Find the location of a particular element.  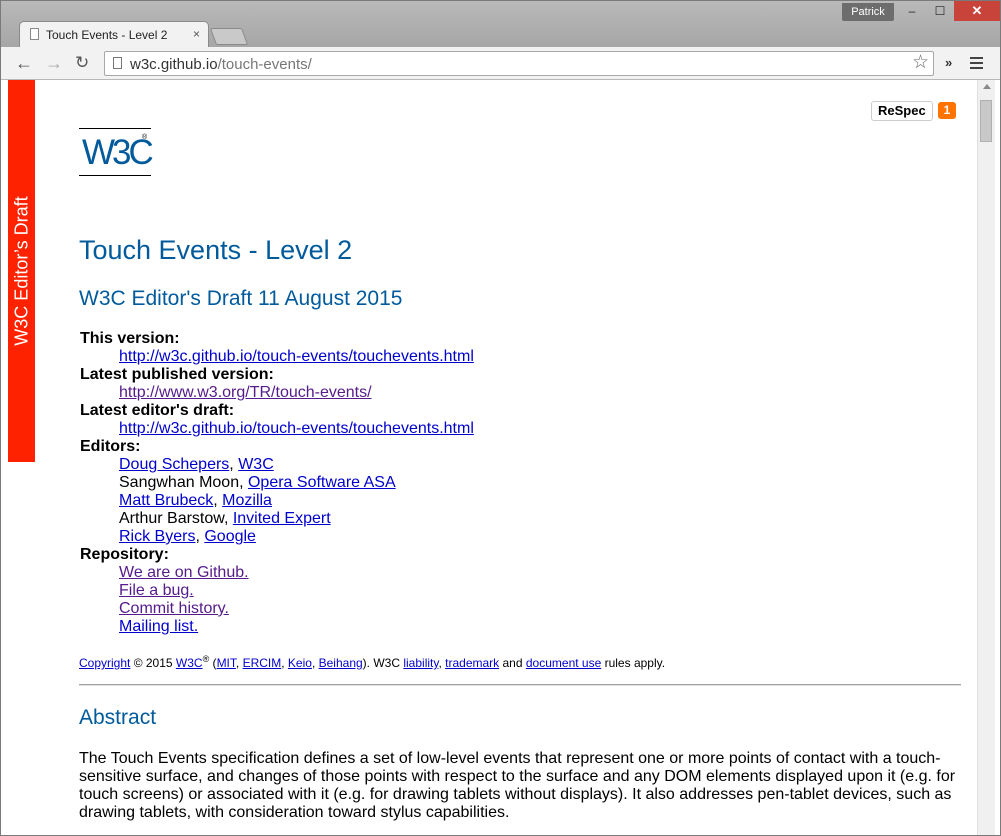

editors-draft-ribbon: W3C Editor’s Draft is located at coordinates (21, 271).